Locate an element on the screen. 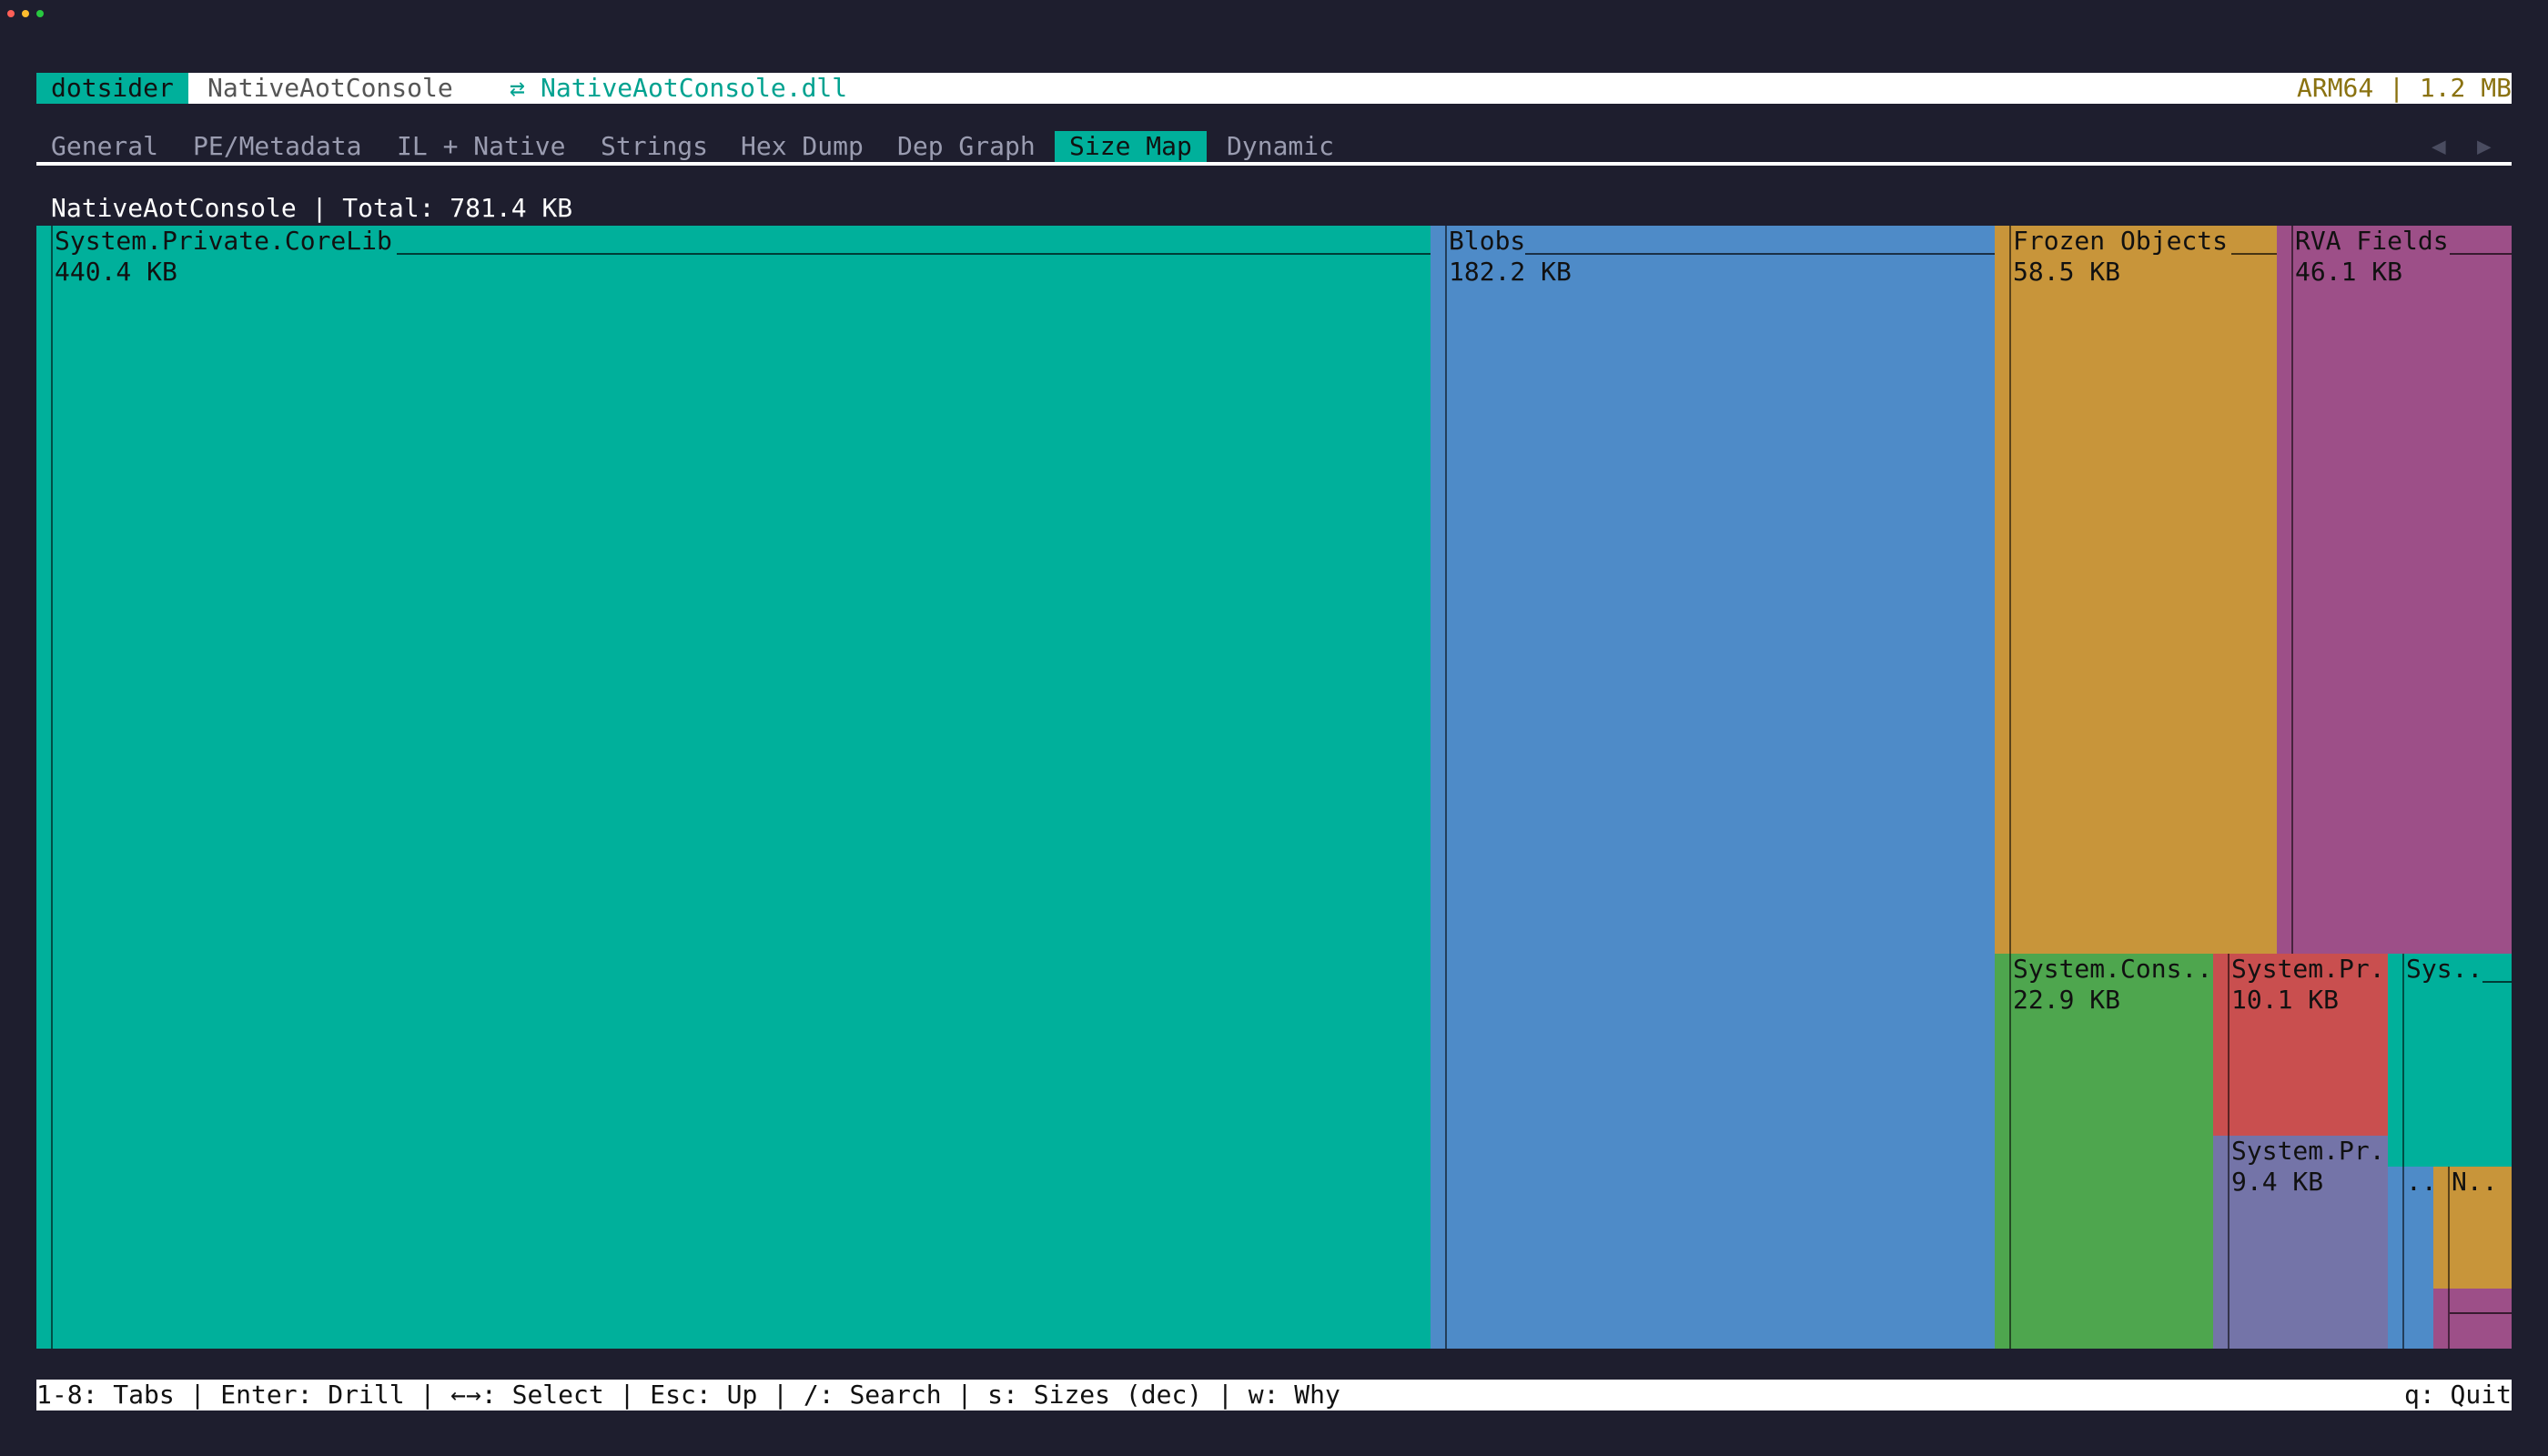 This screenshot has height=1456, width=2548. tab-pe-metadata: PE/Metadata is located at coordinates (277, 147).